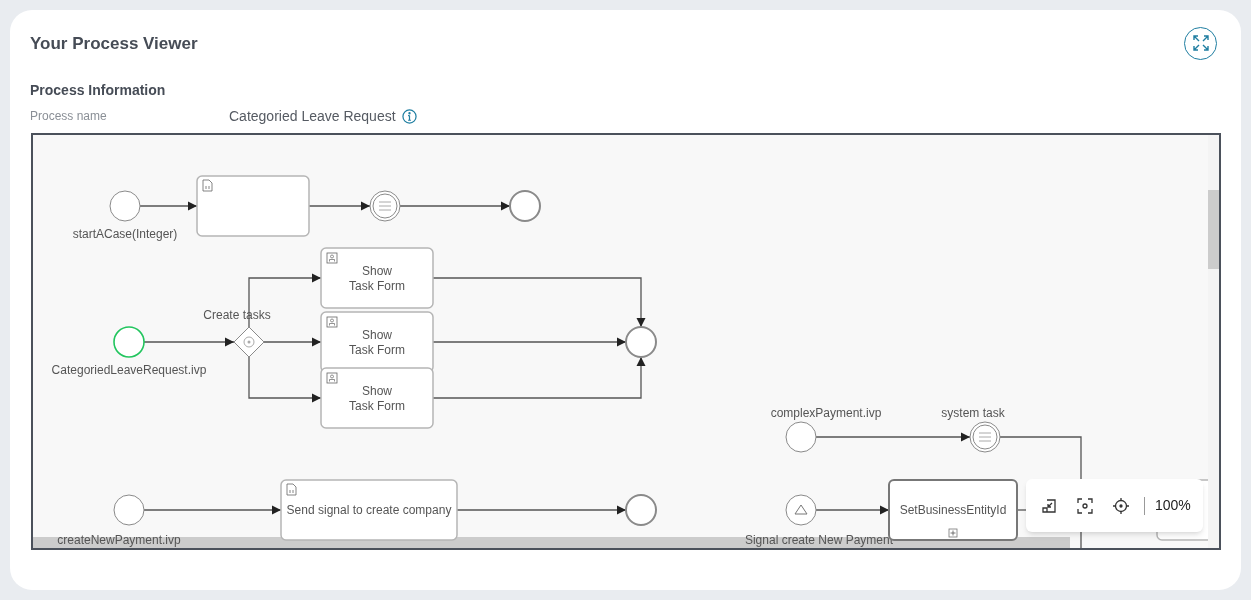 Image resolution: width=1251 pixels, height=600 pixels. What do you see at coordinates (819, 540) in the screenshot?
I see `node-label: Signal create New Payment` at bounding box center [819, 540].